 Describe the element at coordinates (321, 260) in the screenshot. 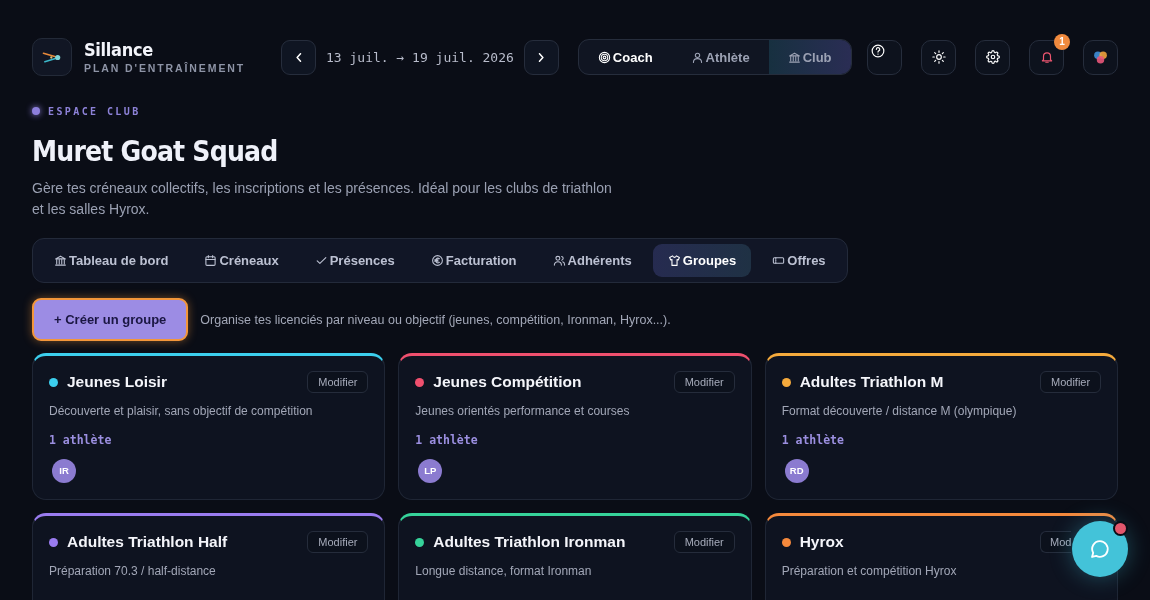

I see `check-icon` at that location.